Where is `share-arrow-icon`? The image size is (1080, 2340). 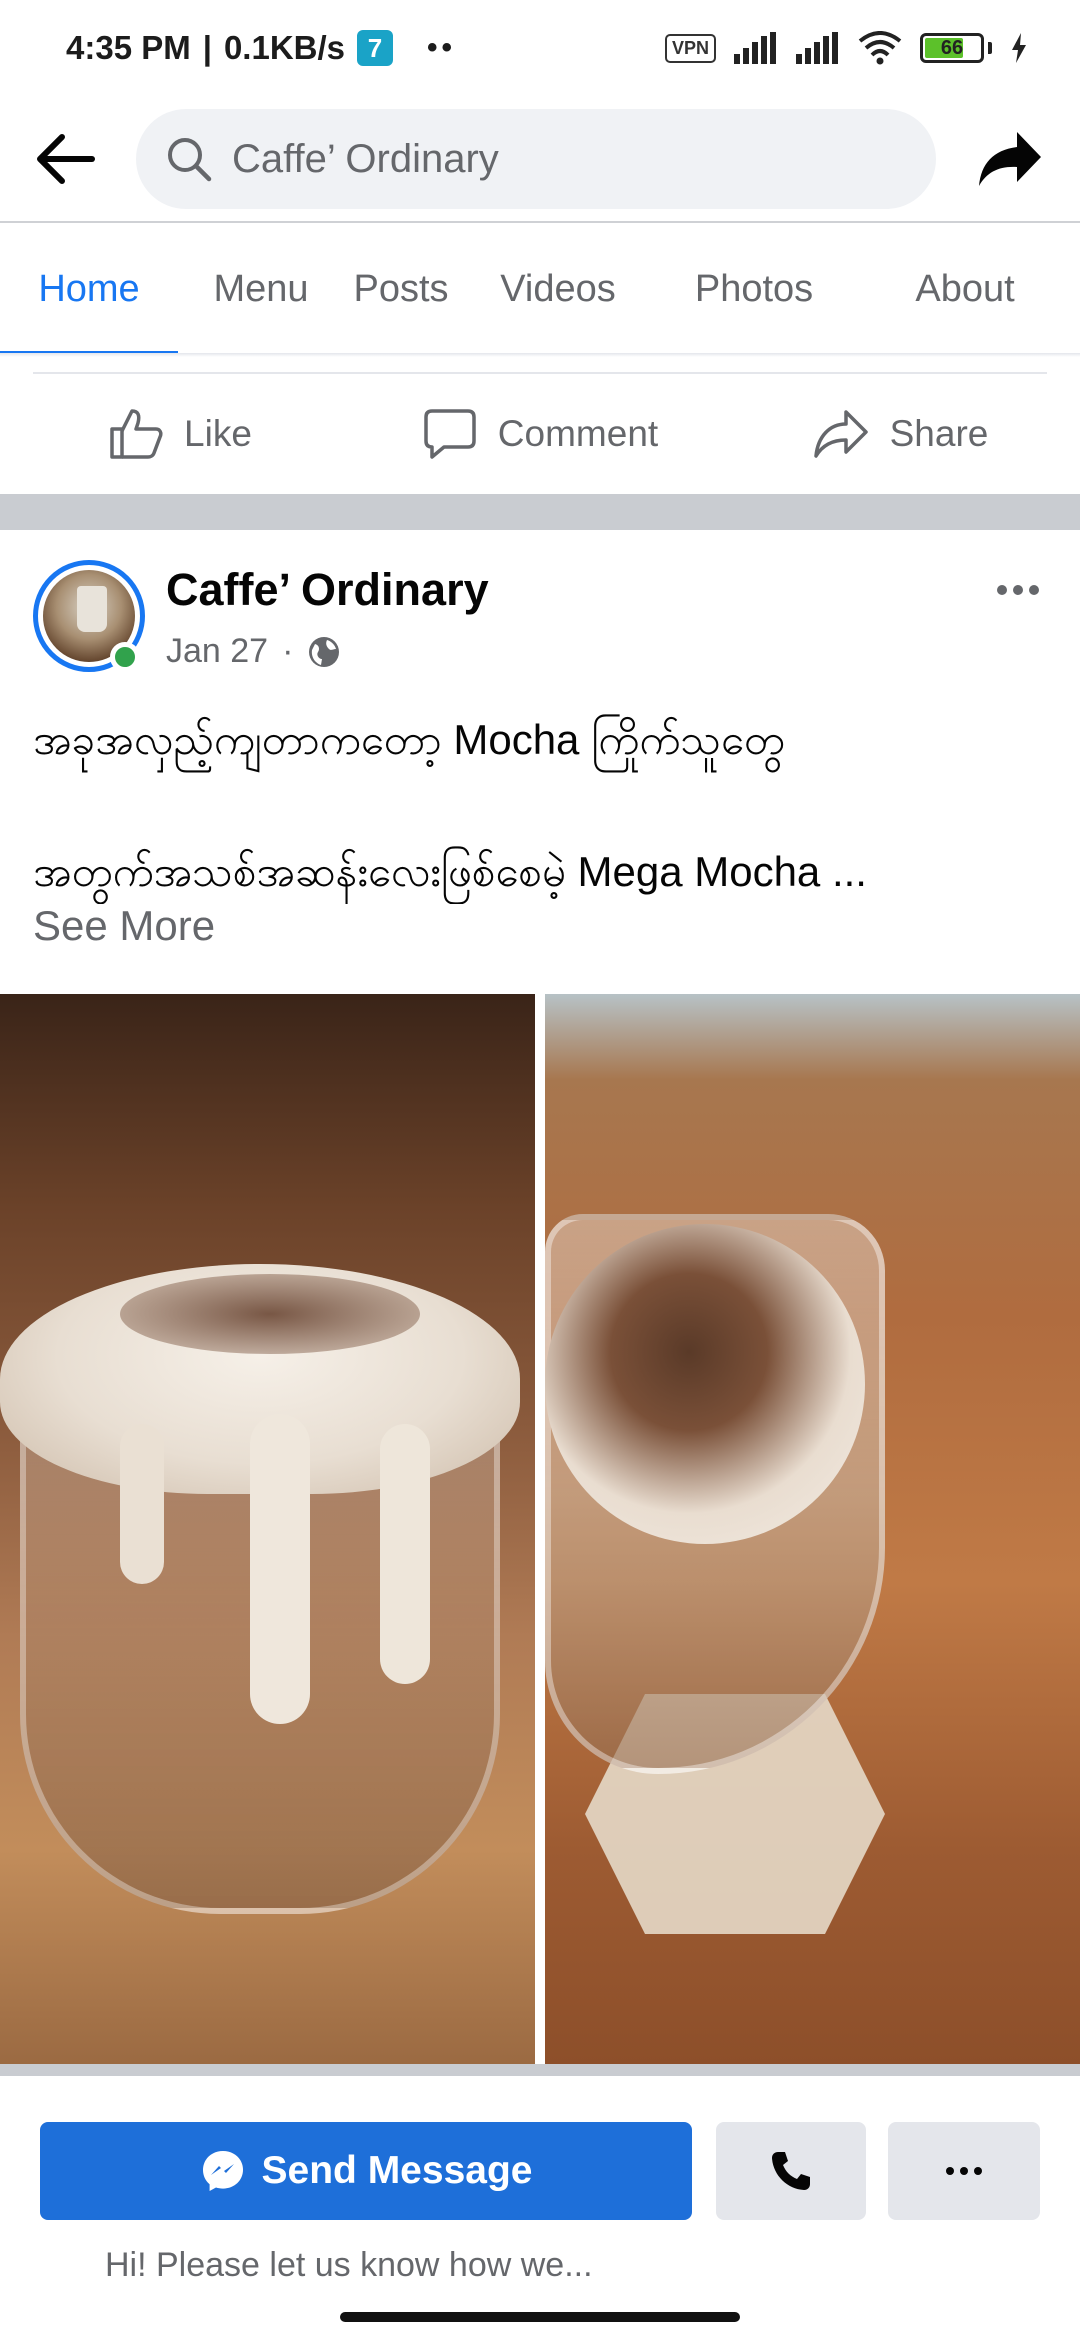
share-arrow-icon is located at coordinates (1010, 159).